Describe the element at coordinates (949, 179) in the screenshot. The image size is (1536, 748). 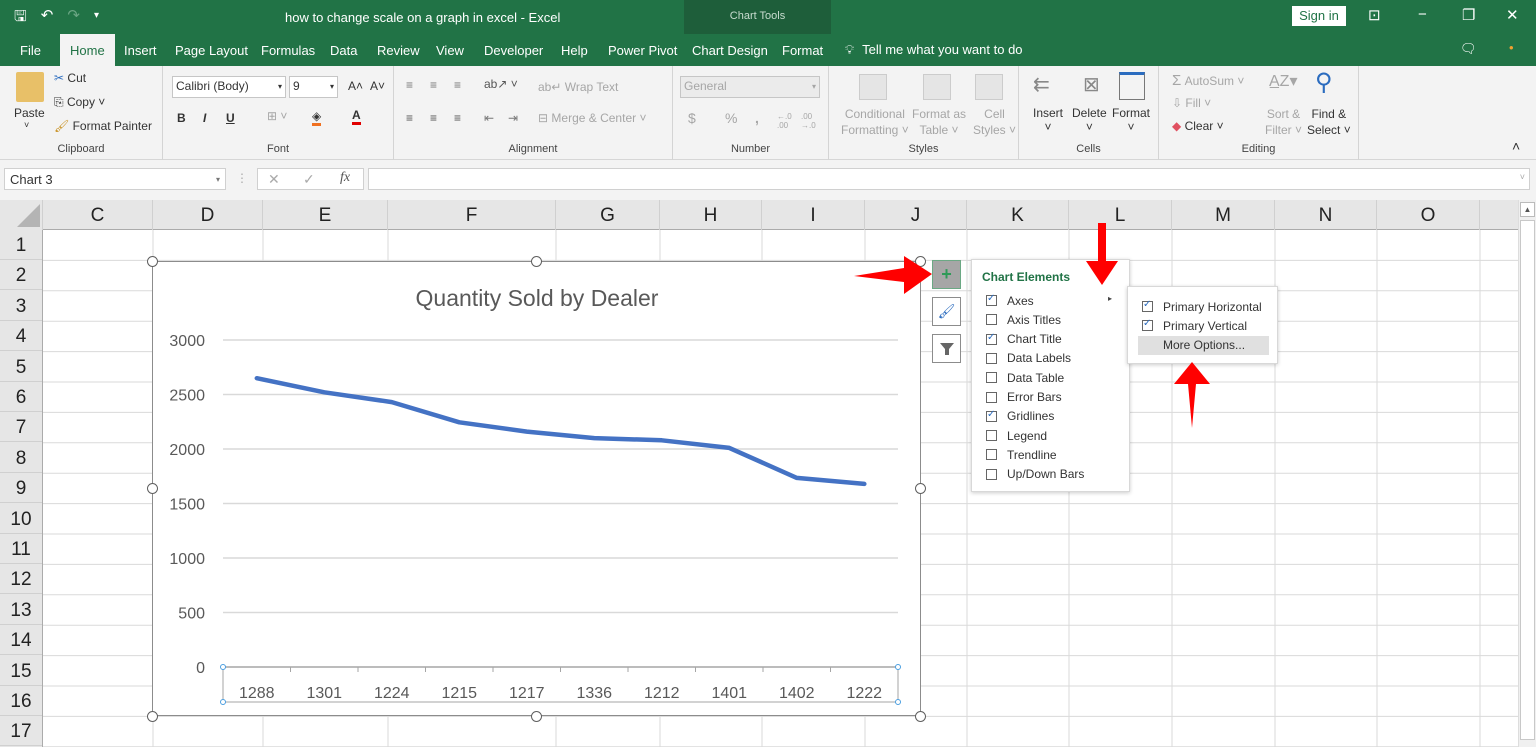
I see `formula-input: ˅` at that location.